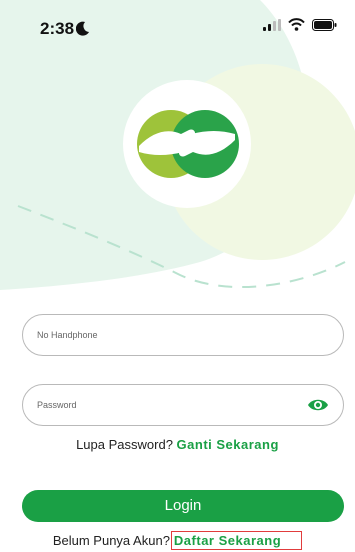  I want to click on register-row: Belum Punya Akun? Daftar Sekarang, so click(177, 540).